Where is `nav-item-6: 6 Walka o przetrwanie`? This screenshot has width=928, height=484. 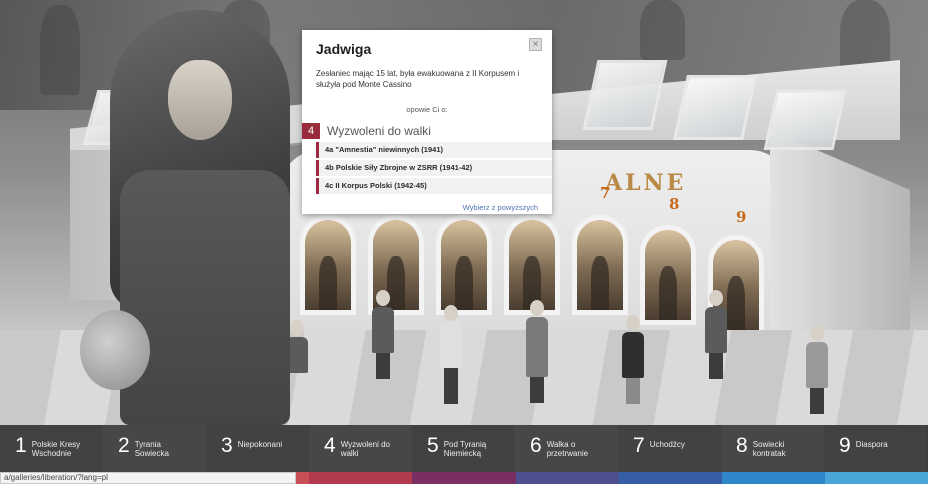
nav-item-6: 6 Walka o przetrwanie is located at coordinates (566, 448).